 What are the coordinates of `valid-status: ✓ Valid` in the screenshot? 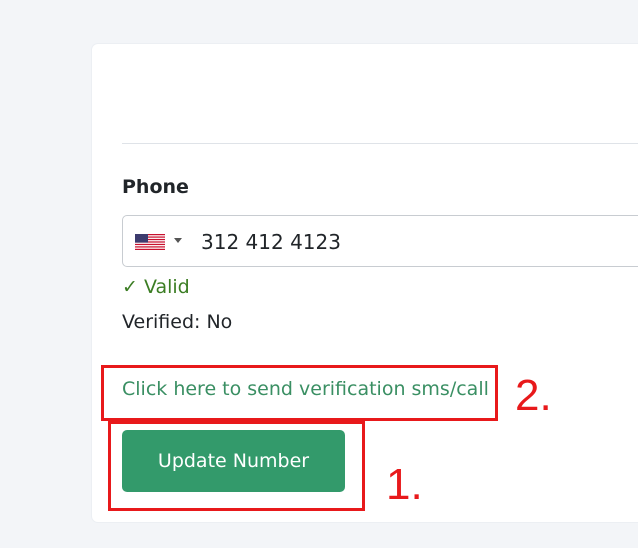 It's located at (156, 287).